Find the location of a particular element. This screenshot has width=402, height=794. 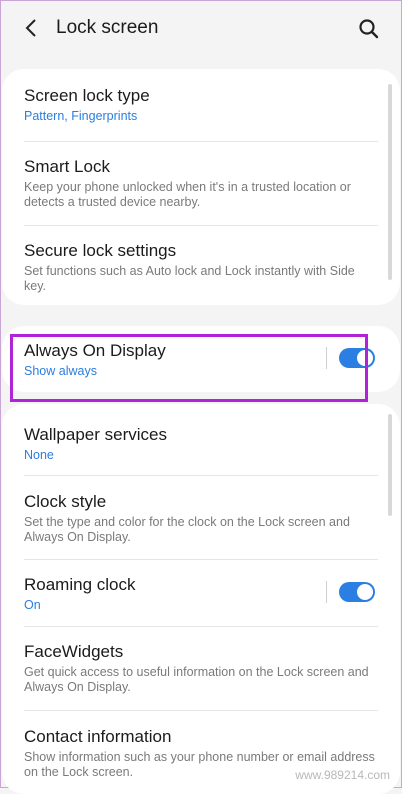

search-icon is located at coordinates (369, 29).